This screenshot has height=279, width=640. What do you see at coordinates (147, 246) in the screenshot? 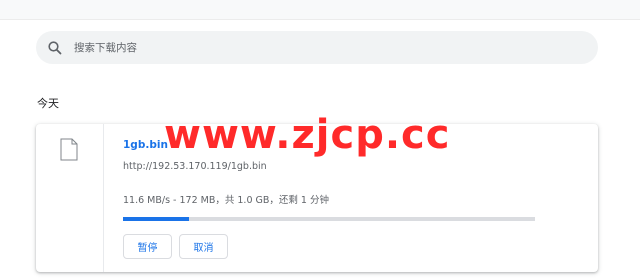
I see `pause-button: 暂停` at bounding box center [147, 246].